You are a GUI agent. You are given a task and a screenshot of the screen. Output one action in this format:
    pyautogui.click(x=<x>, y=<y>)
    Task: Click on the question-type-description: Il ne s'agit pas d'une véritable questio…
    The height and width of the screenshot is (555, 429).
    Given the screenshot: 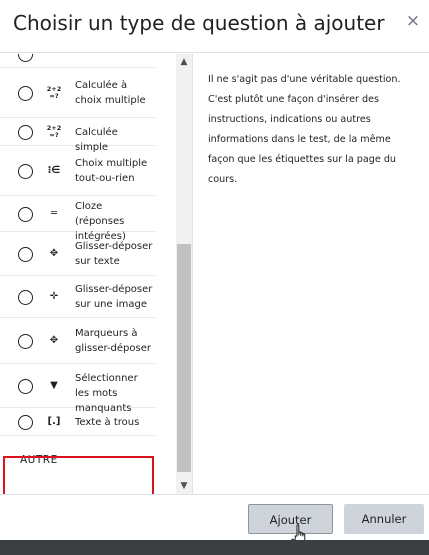 What is the action you would take?
    pyautogui.click(x=304, y=129)
    